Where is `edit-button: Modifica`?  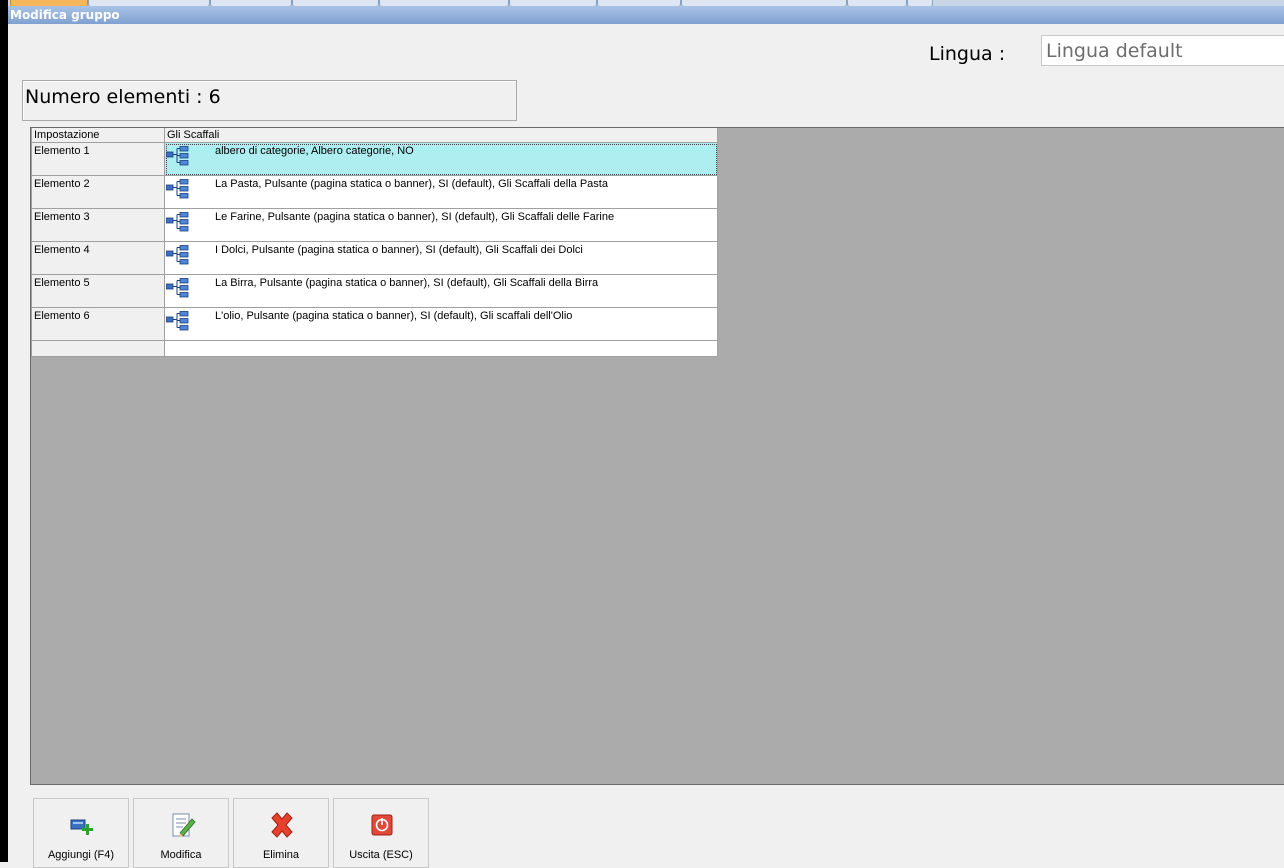 edit-button: Modifica is located at coordinates (181, 833).